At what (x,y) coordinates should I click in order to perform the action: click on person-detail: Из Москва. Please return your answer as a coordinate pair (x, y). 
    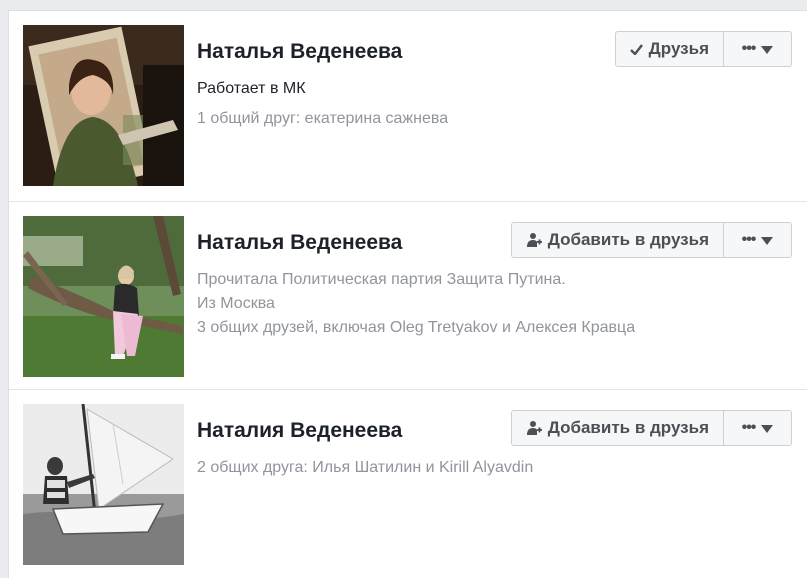
    Looking at the image, I should click on (236, 303).